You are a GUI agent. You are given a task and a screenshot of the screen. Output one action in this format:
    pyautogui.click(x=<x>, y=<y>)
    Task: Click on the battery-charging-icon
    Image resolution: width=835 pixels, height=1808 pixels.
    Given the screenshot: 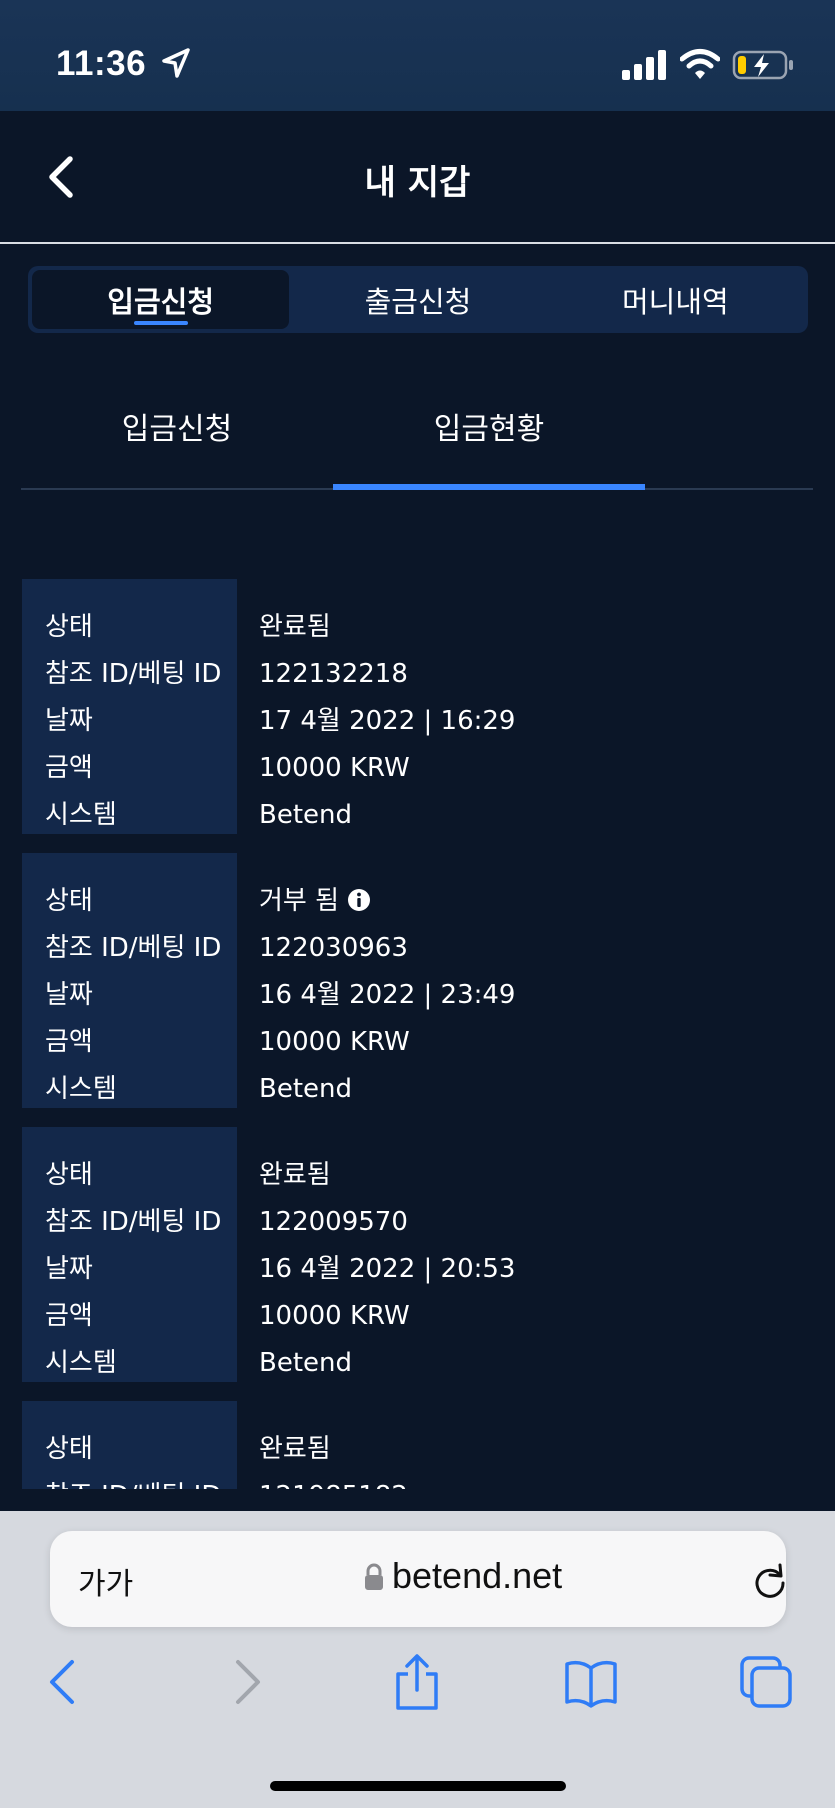 What is the action you would take?
    pyautogui.click(x=762, y=65)
    